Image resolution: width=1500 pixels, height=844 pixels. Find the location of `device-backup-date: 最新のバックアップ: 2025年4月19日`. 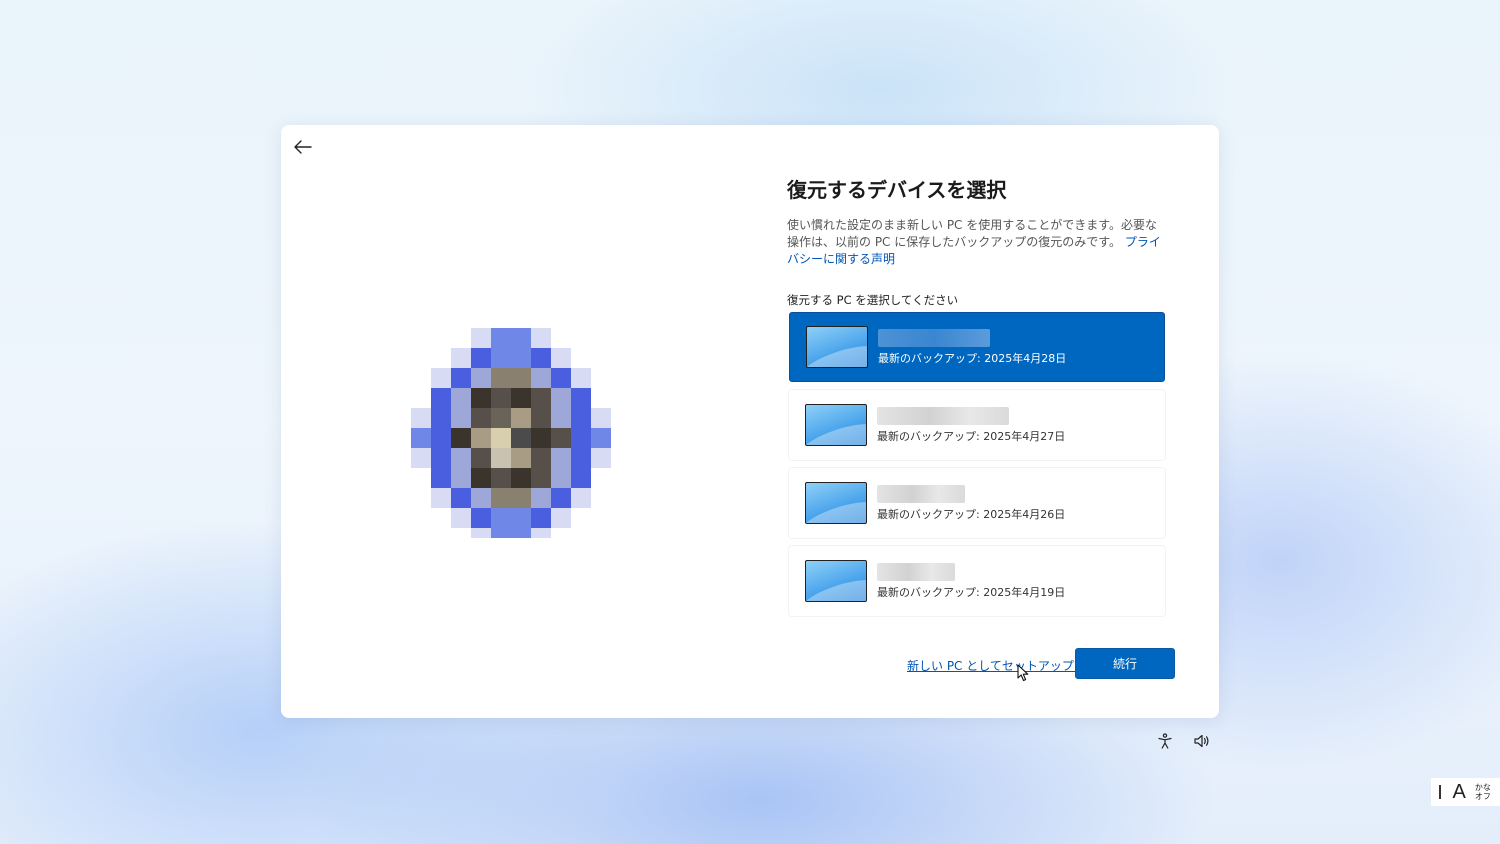

device-backup-date: 最新のバックアップ: 2025年4月19日 is located at coordinates (971, 592).